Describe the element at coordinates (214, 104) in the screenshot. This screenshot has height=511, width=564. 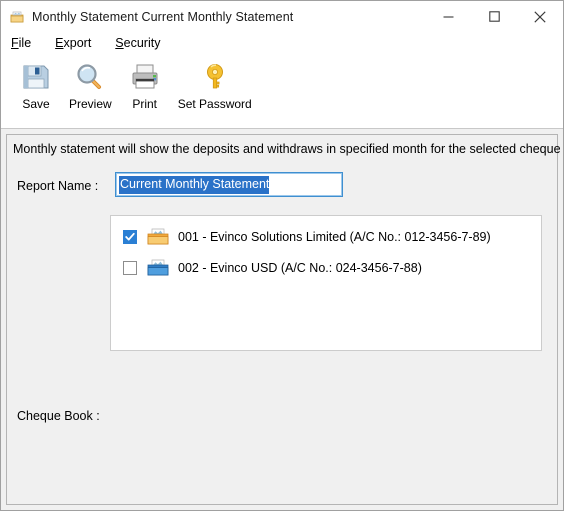
I see `set-password-label: Set Password` at that location.